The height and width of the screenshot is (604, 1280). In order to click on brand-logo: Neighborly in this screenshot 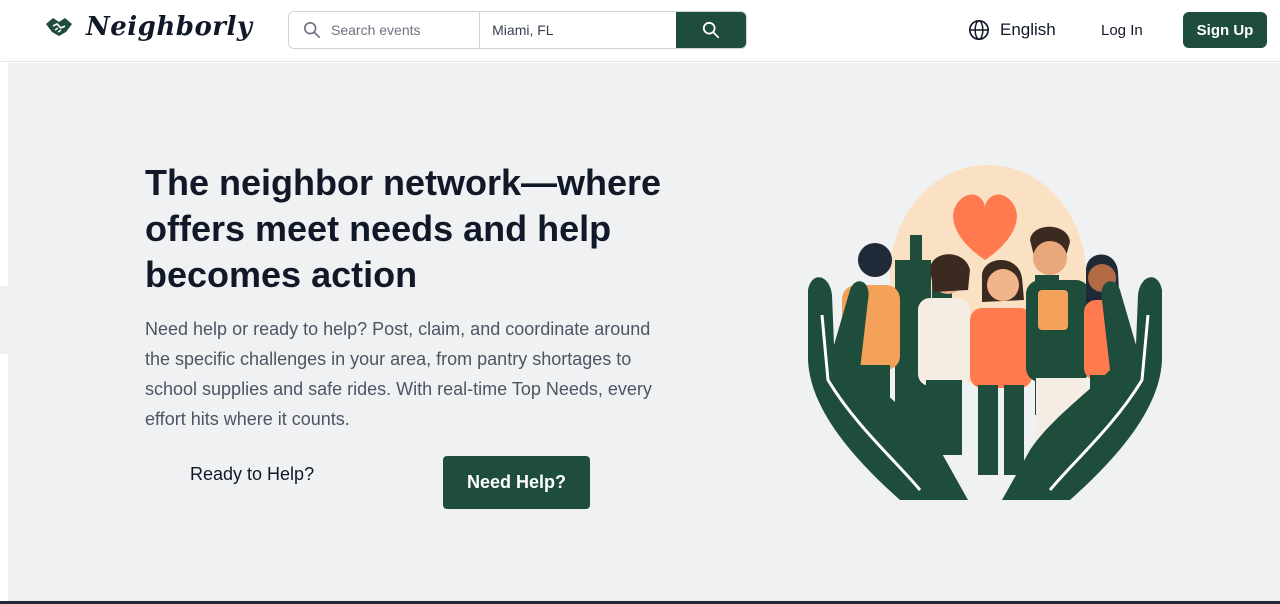, I will do `click(148, 27)`.